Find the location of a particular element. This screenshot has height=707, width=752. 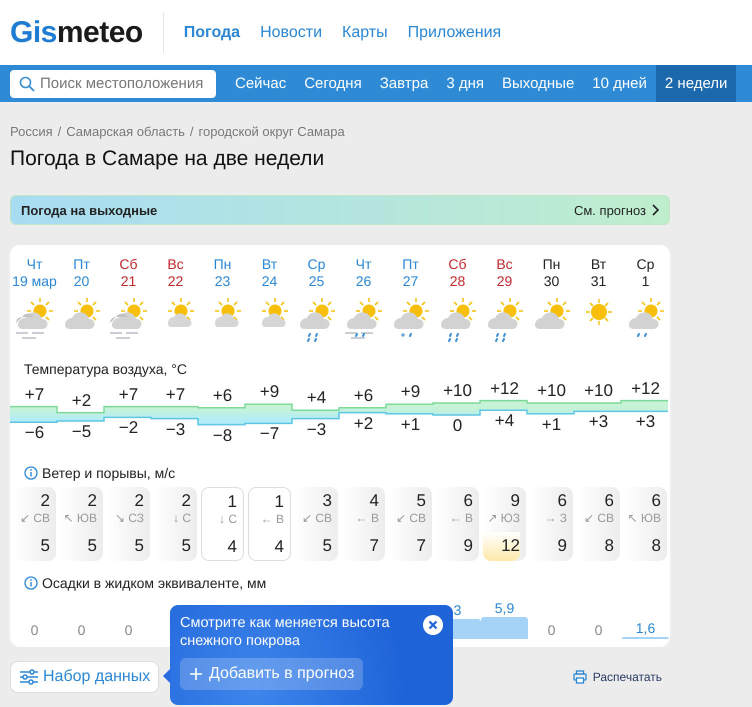

min-temperature: +1 is located at coordinates (552, 424).